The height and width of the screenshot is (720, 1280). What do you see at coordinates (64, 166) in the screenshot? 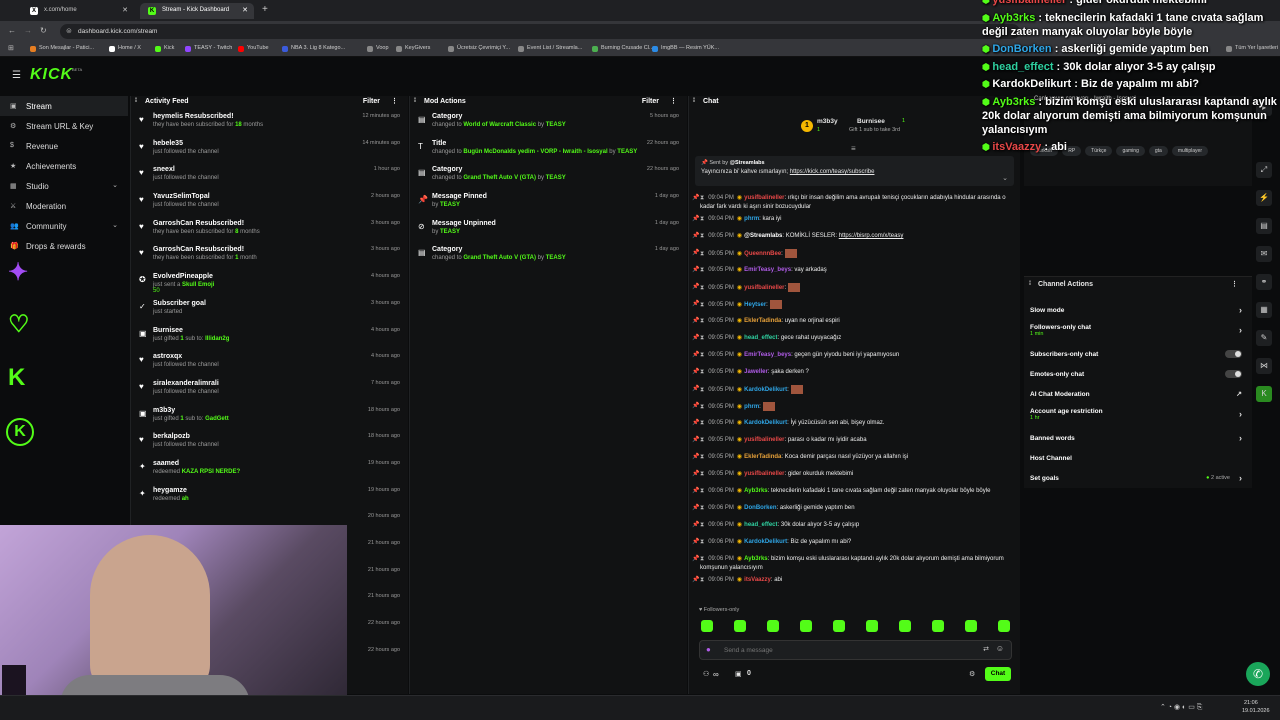
I see `sidebar-item-achievements: ★ Achievements` at bounding box center [64, 166].